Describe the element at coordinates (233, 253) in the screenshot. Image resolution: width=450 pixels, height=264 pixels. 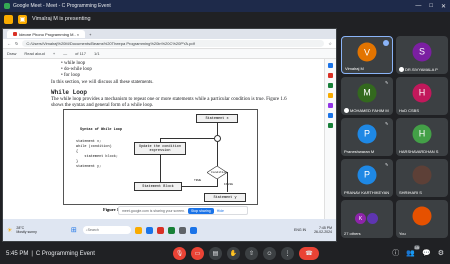
I see `raise-hand-button: ✋` at that location.